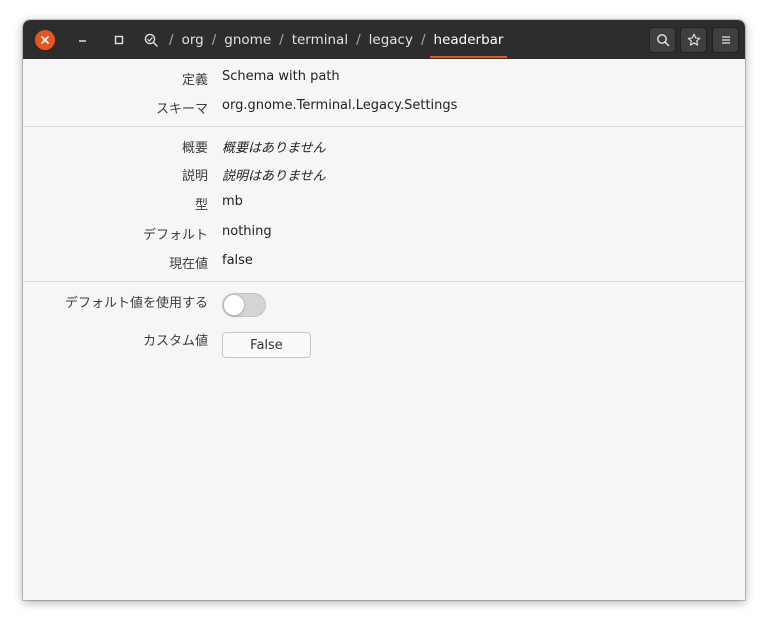 Image resolution: width=768 pixels, height=626 pixels. Describe the element at coordinates (281, 76) in the screenshot. I see `definition-value: Schema with path` at that location.